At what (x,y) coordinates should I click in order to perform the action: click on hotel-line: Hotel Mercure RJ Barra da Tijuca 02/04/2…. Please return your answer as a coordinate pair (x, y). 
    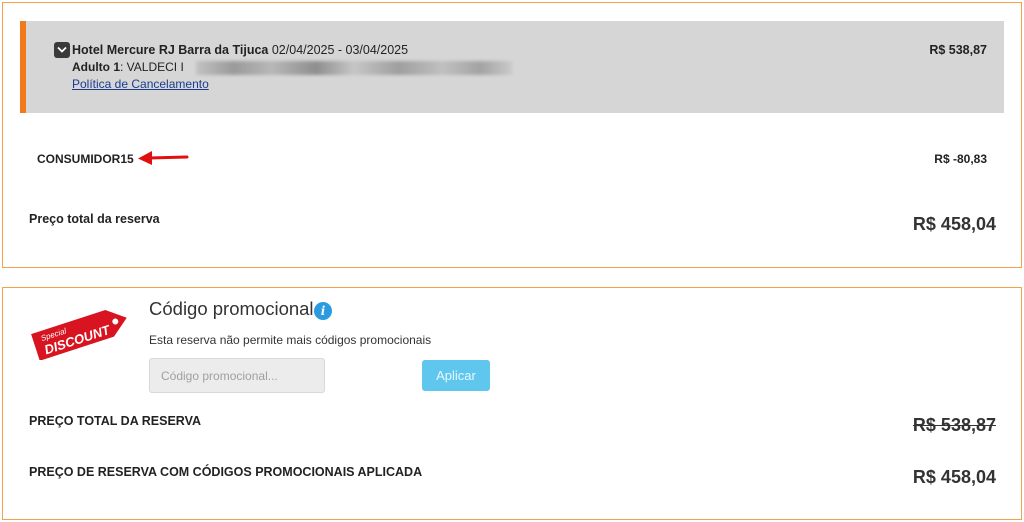
    Looking at the image, I should click on (240, 50).